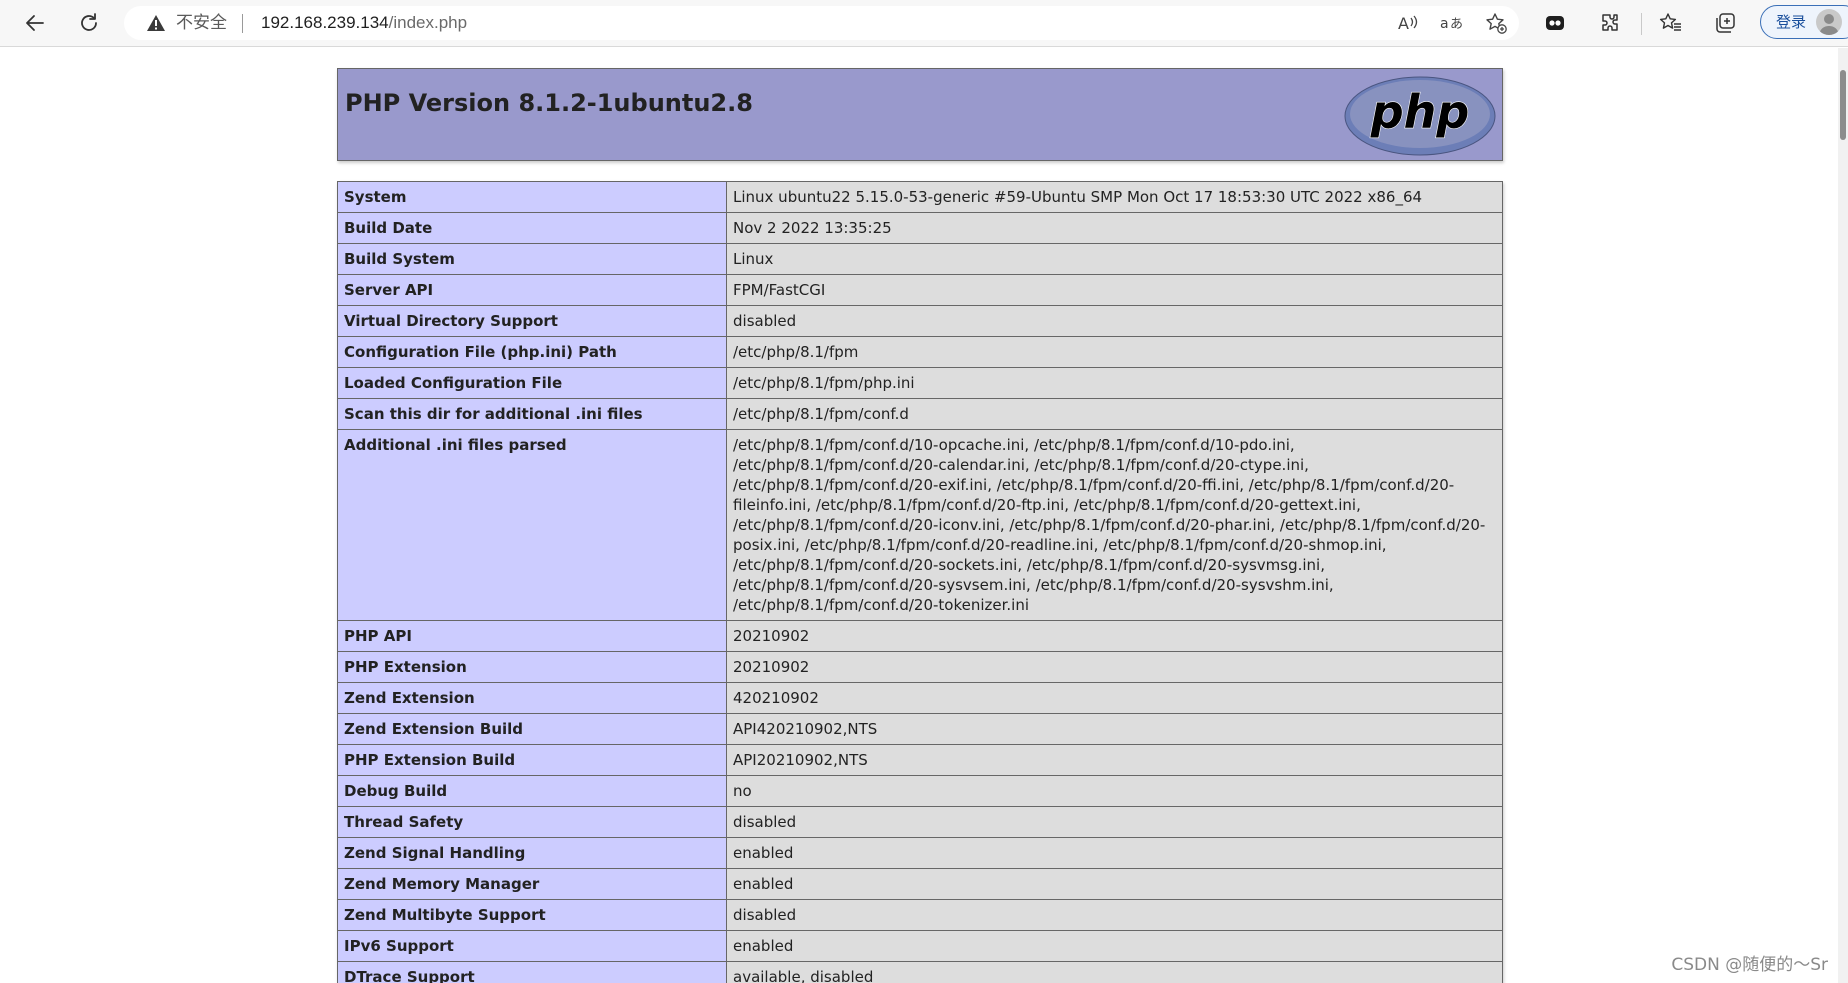  What do you see at coordinates (1671, 23) in the screenshot?
I see `favorites-icon` at bounding box center [1671, 23].